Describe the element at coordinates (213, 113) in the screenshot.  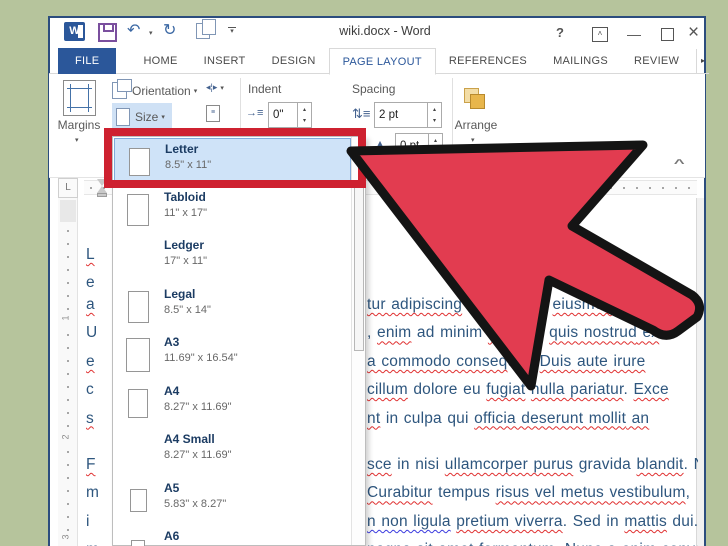
I see `line-numbers-button: ≡` at that location.